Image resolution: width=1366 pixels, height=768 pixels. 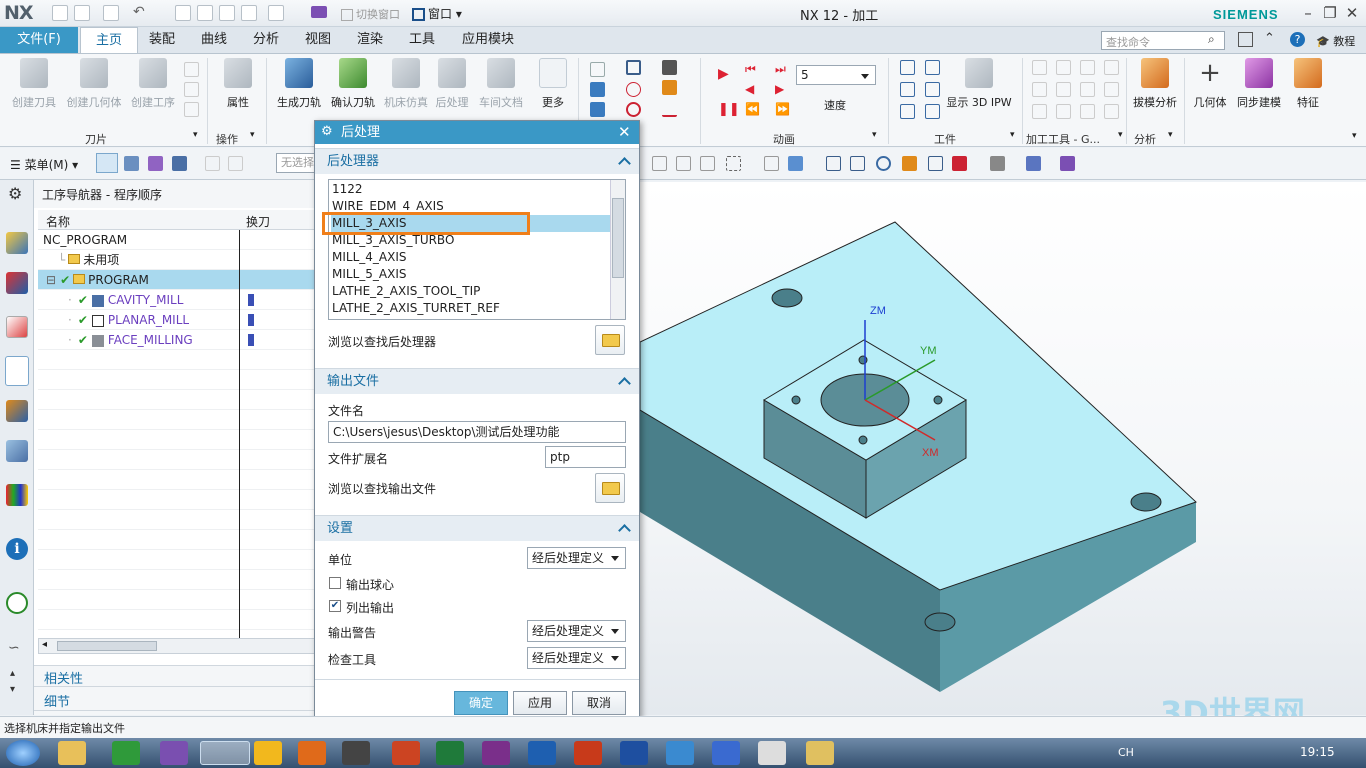 What do you see at coordinates (752, 109) in the screenshot?
I see `to-start-icon: ⏪` at bounding box center [752, 109].